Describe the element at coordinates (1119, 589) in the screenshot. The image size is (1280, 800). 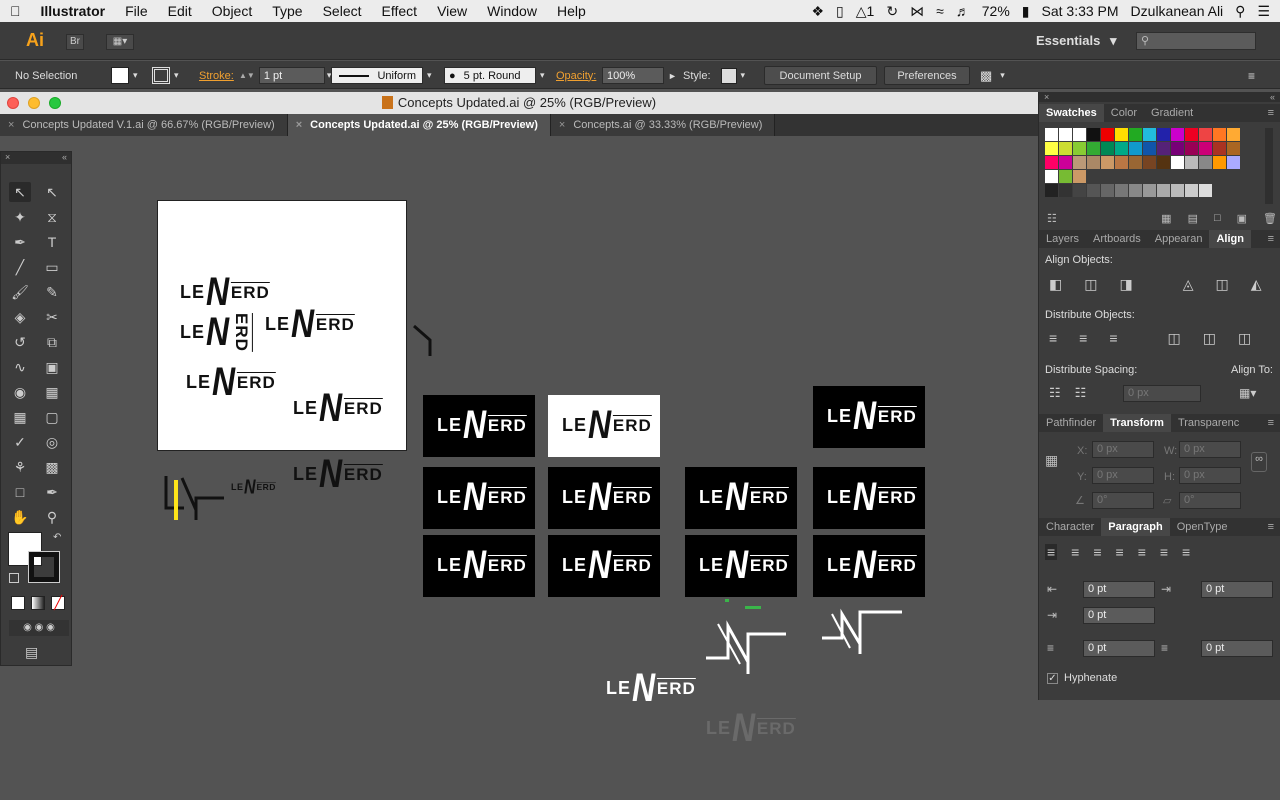
I see `left-indent-field: 0 pt` at that location.